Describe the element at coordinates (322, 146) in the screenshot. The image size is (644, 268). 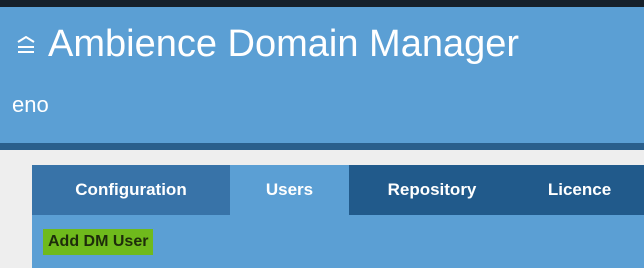
I see `header-border` at that location.